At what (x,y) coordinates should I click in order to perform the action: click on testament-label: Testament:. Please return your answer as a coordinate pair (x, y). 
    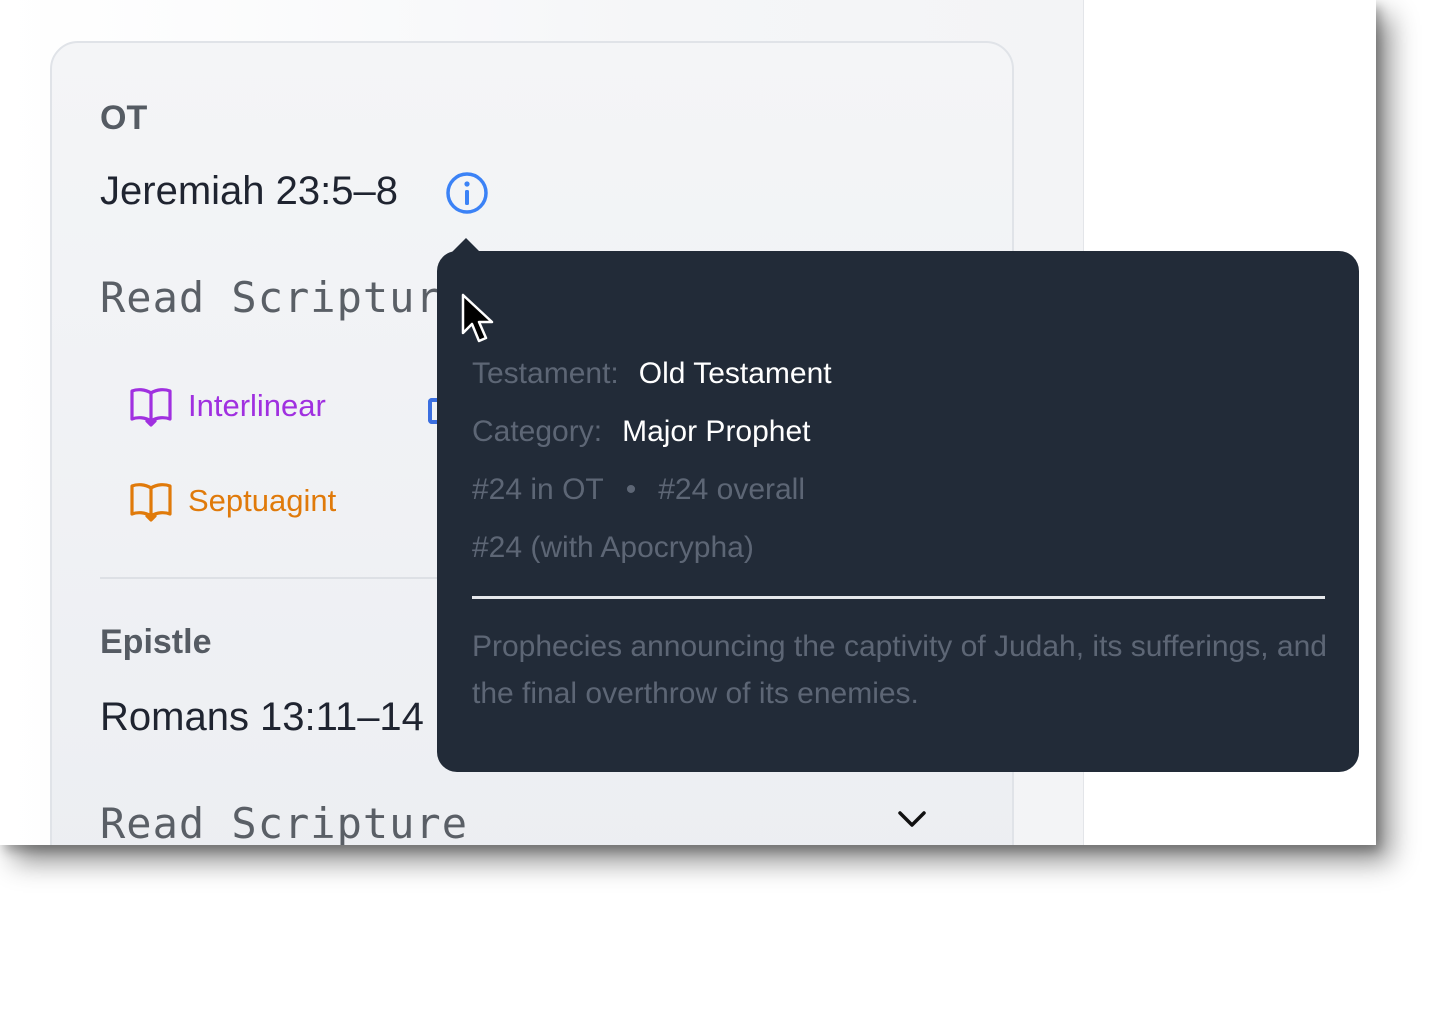
    Looking at the image, I should click on (545, 373).